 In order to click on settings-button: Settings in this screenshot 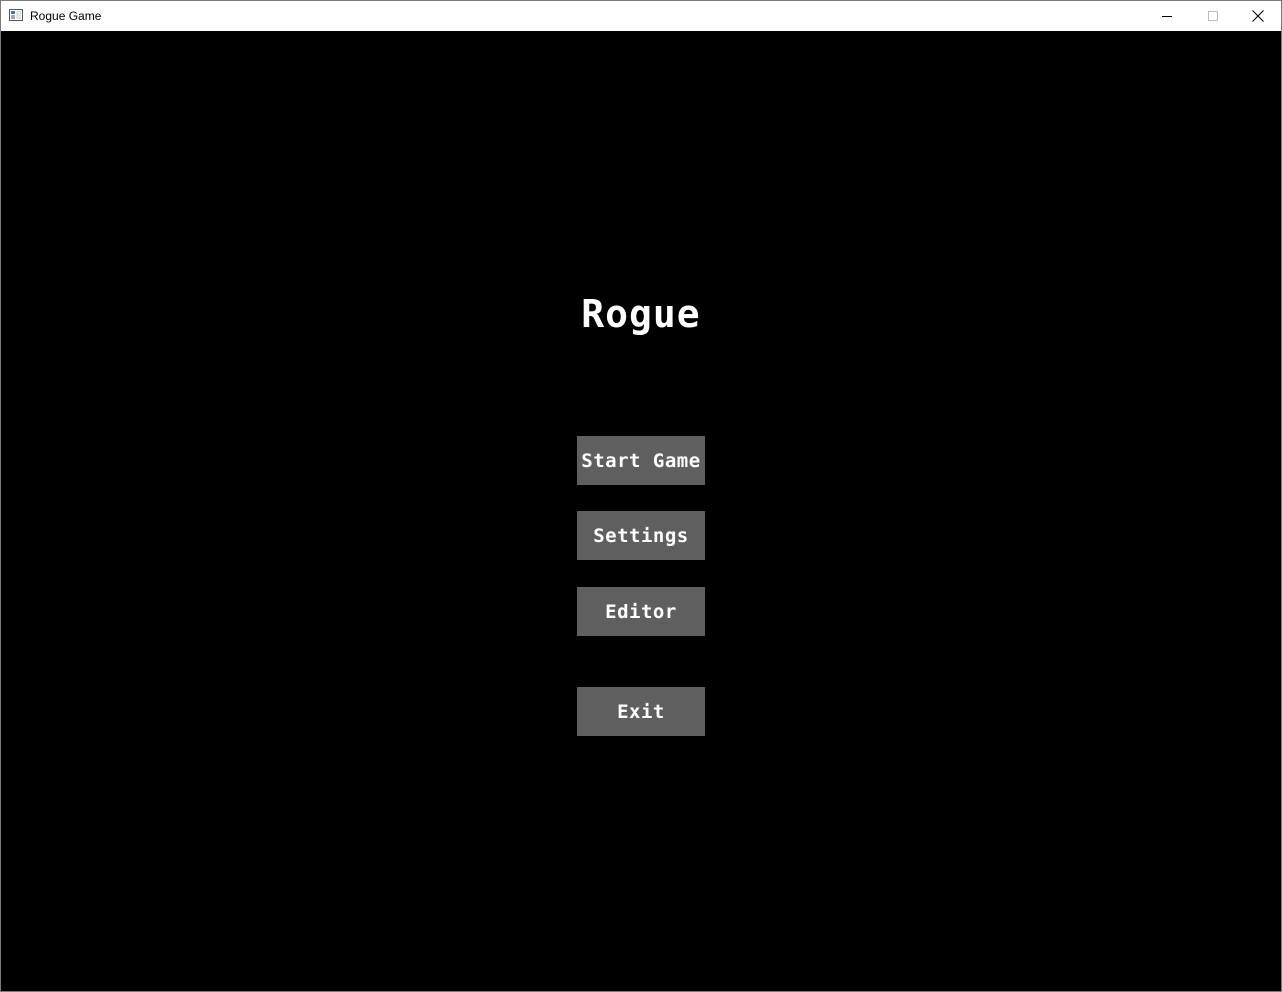, I will do `click(641, 535)`.